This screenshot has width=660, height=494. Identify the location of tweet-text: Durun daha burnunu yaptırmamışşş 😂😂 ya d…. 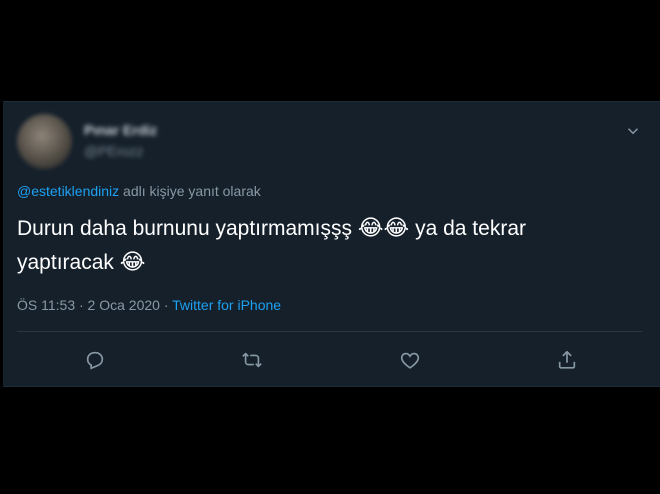
(327, 246).